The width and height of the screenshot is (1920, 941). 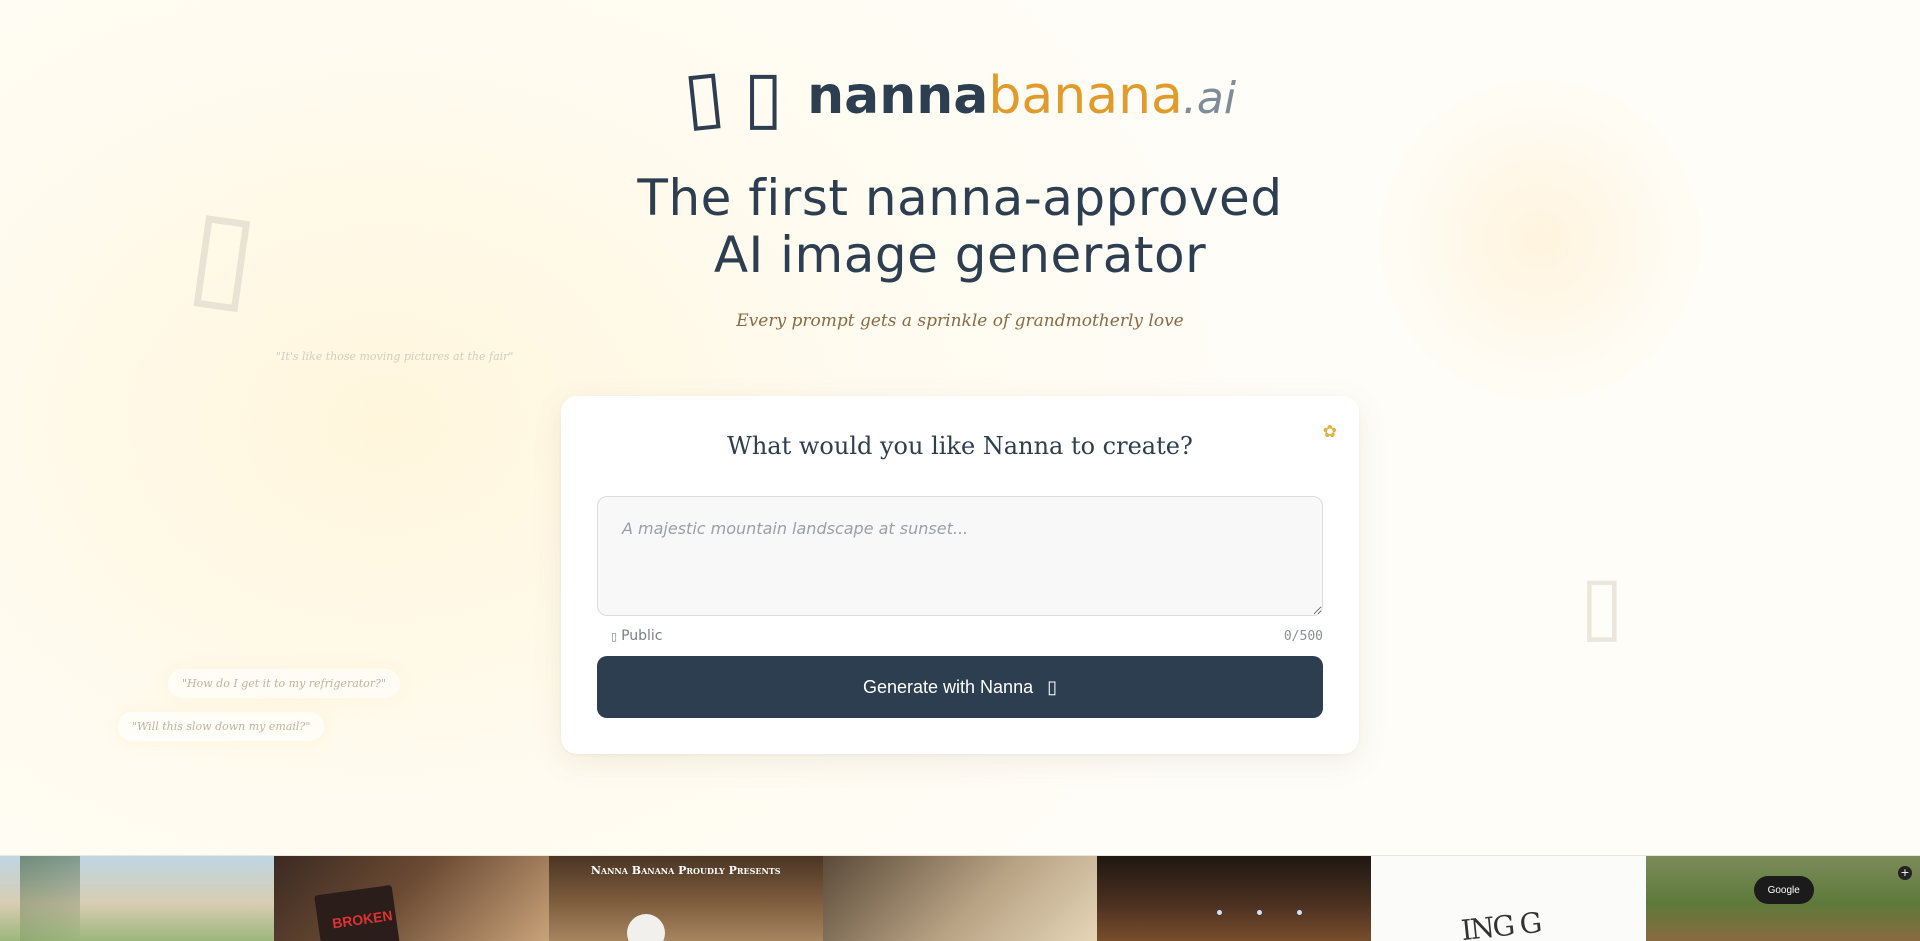 I want to click on generator-title: What would you like Nanna to create?, so click(x=960, y=446).